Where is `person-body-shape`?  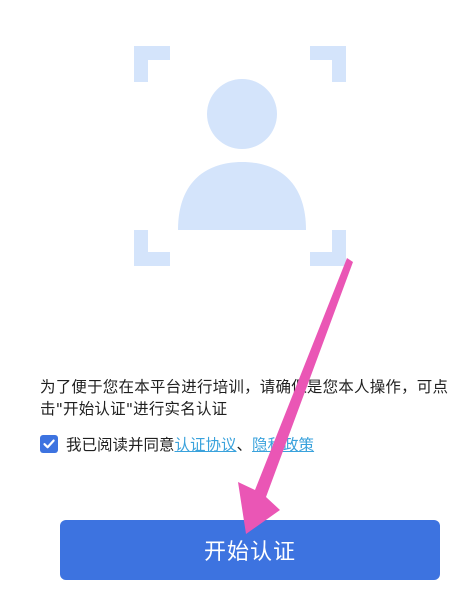
person-body-shape is located at coordinates (242, 196).